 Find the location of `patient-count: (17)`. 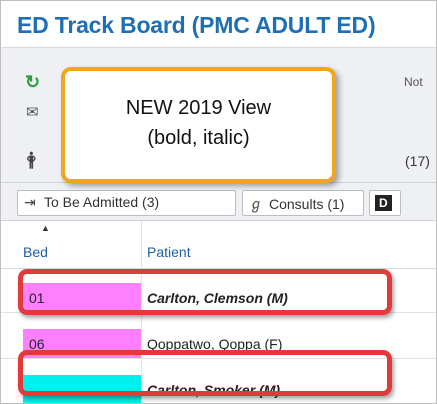

patient-count: (17) is located at coordinates (417, 161).